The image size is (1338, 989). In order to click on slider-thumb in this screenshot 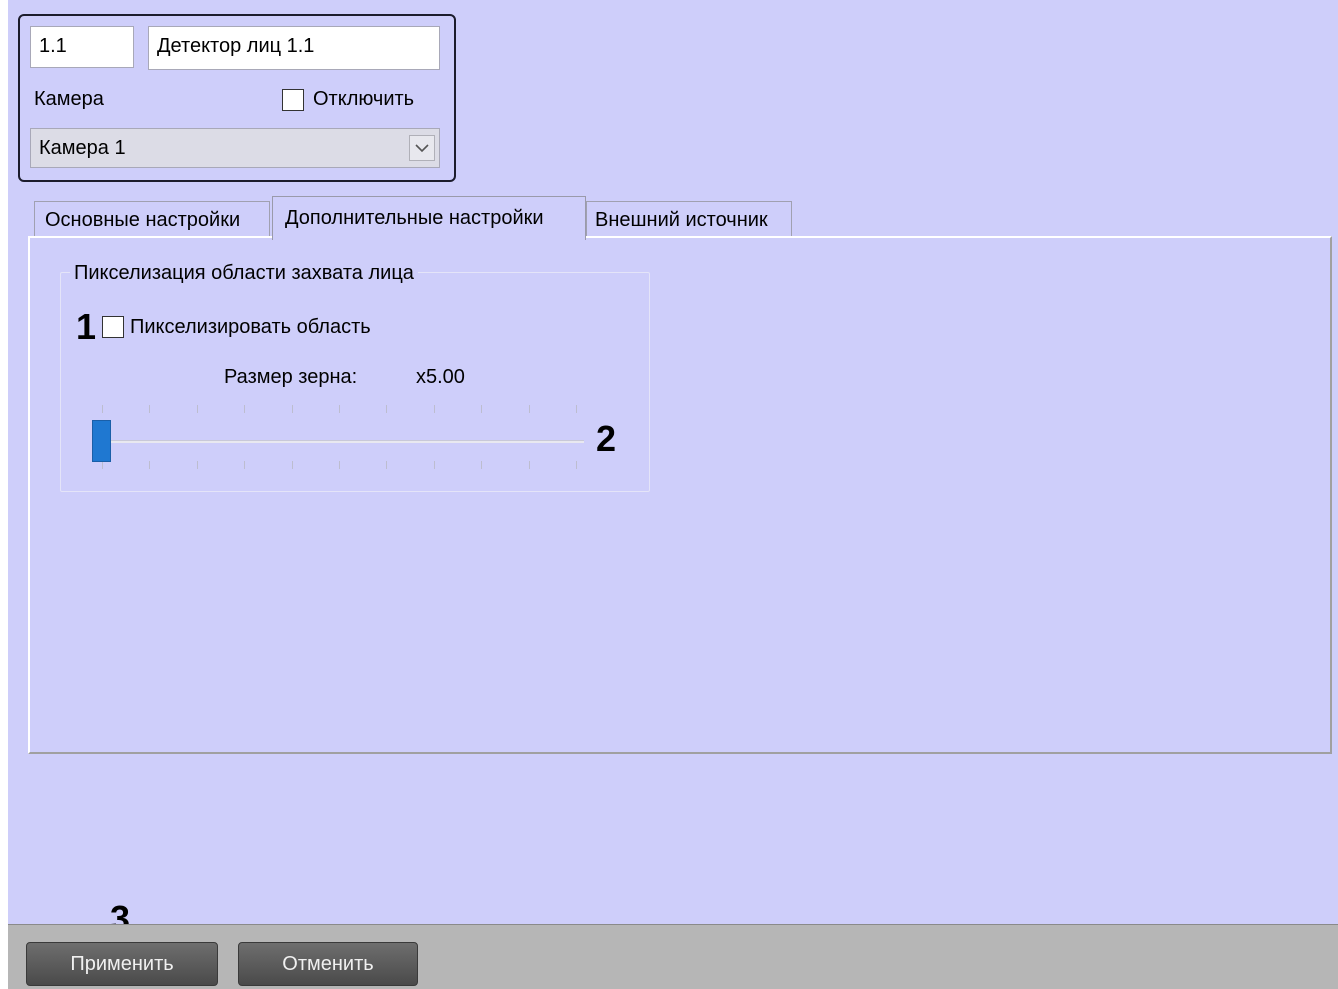, I will do `click(101, 441)`.